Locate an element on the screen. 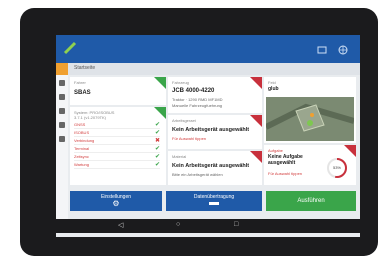 This screenshot has height=260, width=387. gear-icon: ⚙ is located at coordinates (116, 203).